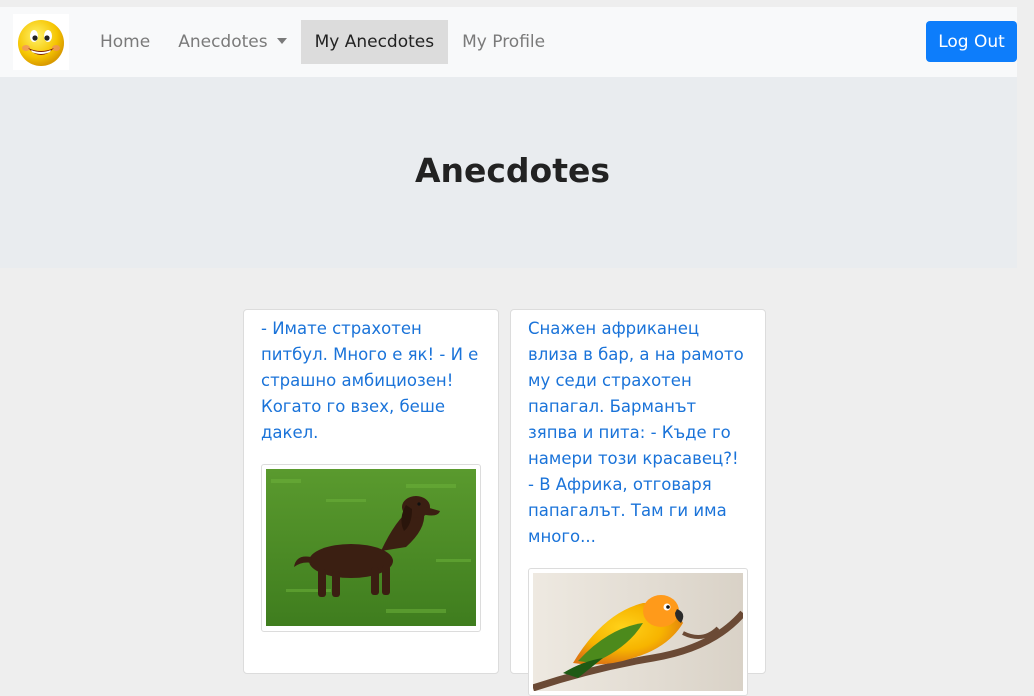 This screenshot has width=1034, height=696. I want to click on nav-home-label: Home, so click(125, 42).